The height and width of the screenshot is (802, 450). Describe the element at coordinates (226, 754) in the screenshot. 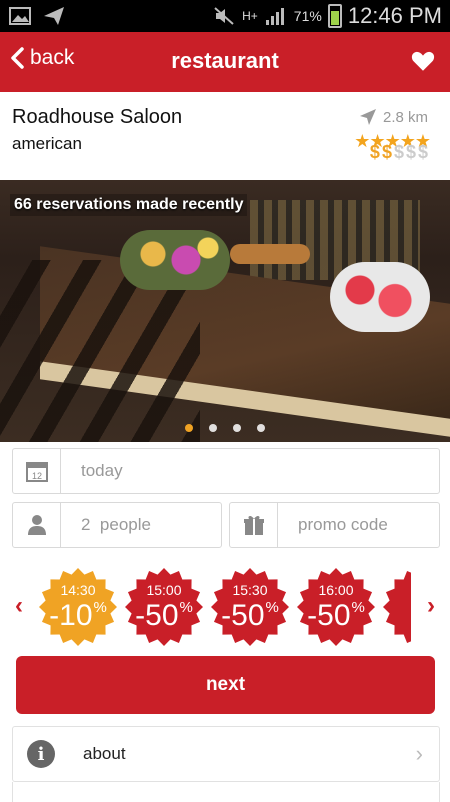

I see `about-row: i about ›` at that location.